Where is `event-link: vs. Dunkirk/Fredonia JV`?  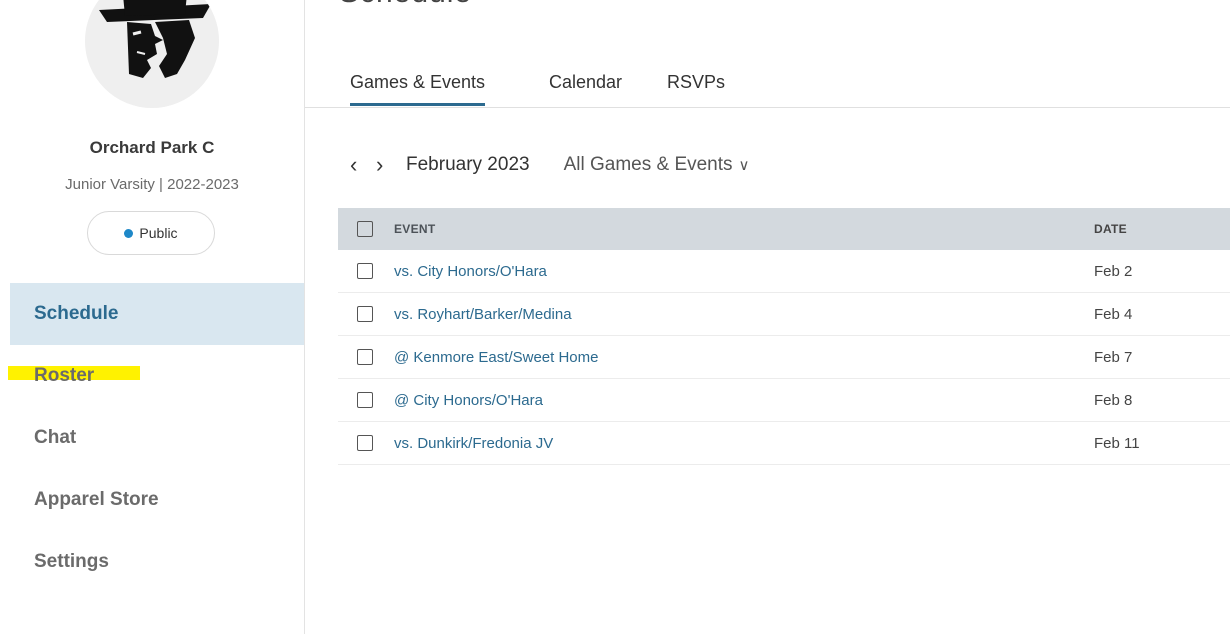
event-link: vs. Dunkirk/Fredonia JV is located at coordinates (473, 443).